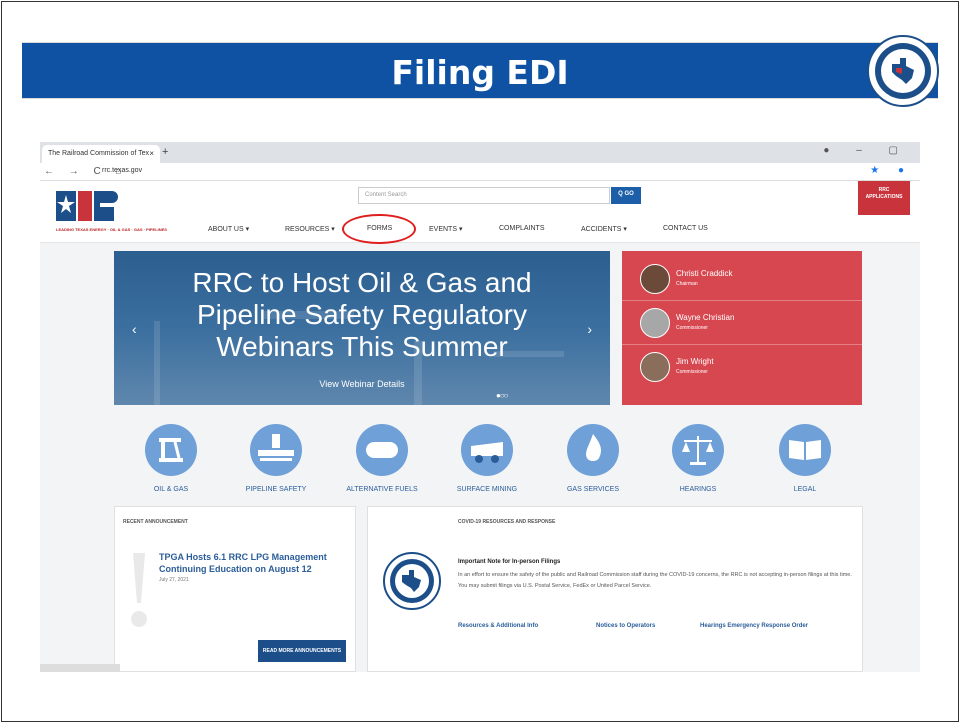 The image size is (962, 724). Describe the element at coordinates (698, 489) in the screenshot. I see `category-label: HEARINGS` at that location.